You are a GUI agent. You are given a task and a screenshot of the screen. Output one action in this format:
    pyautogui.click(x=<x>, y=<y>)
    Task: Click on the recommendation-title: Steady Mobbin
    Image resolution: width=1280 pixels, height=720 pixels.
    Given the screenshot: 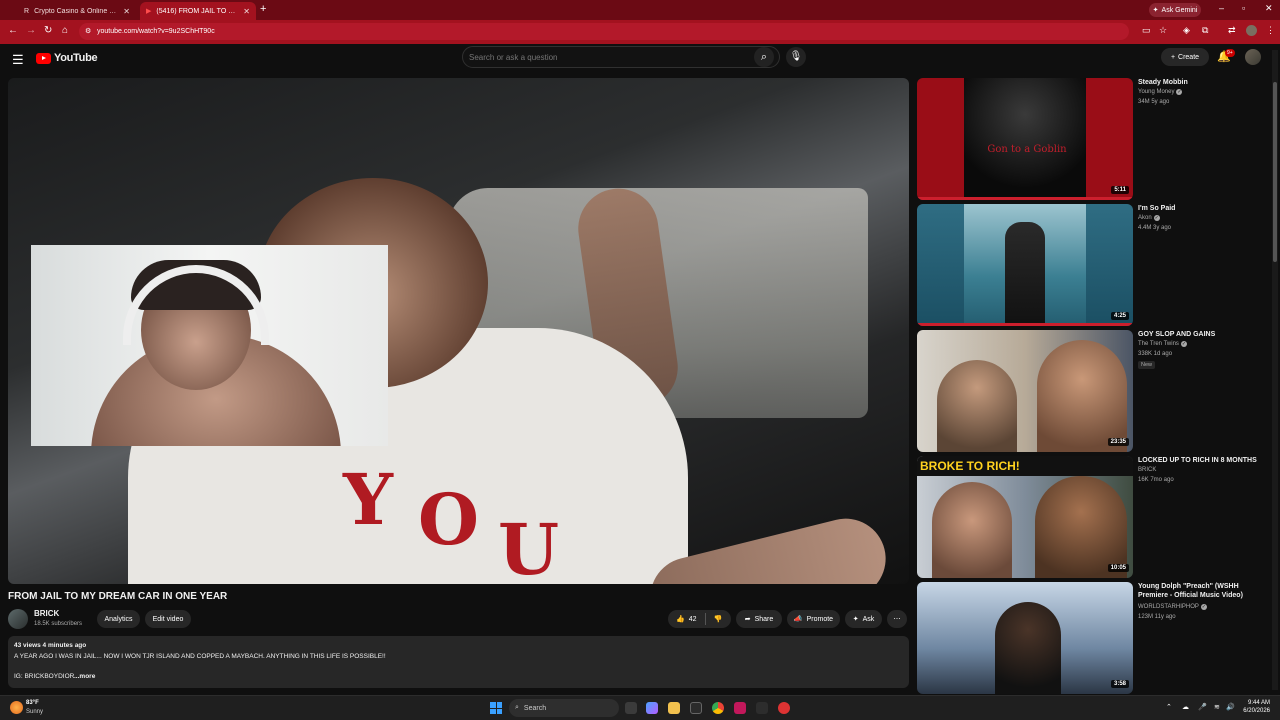 What is the action you would take?
    pyautogui.click(x=1203, y=82)
    